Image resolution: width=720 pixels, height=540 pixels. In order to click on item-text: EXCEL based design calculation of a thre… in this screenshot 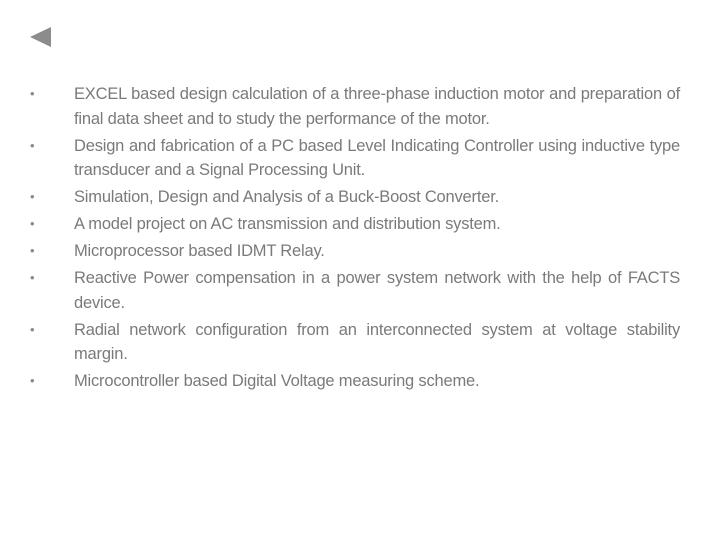, I will do `click(377, 106)`.